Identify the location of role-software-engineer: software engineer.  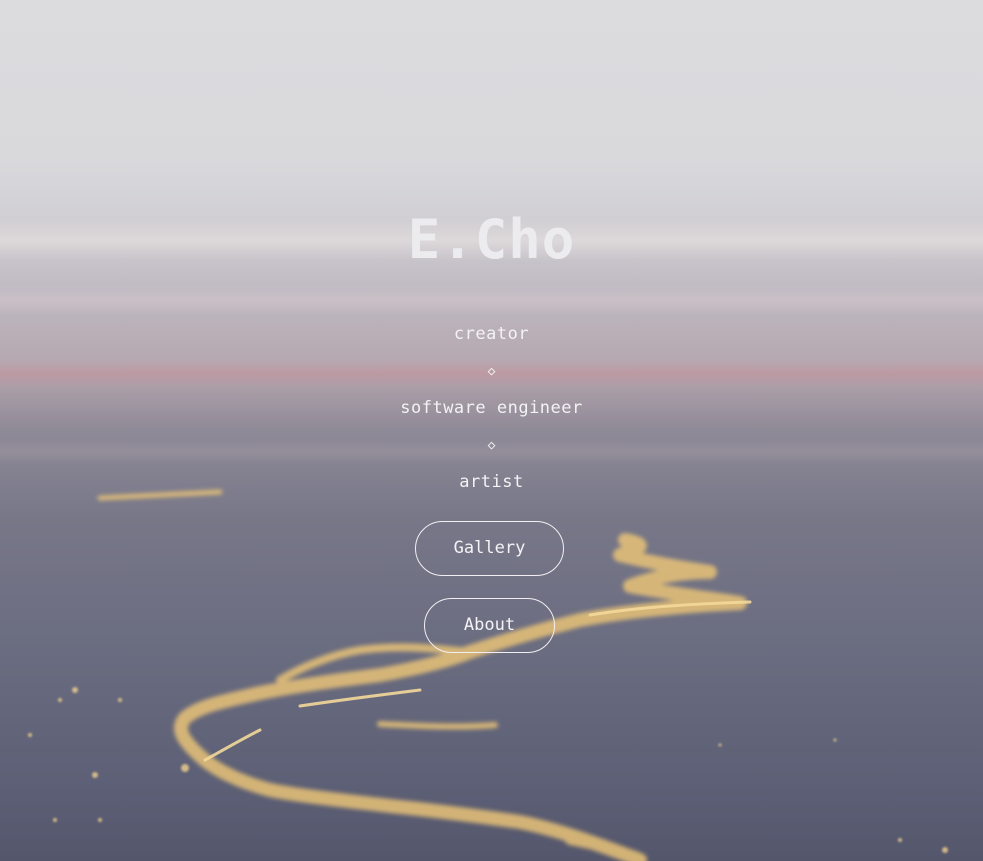
(491, 408).